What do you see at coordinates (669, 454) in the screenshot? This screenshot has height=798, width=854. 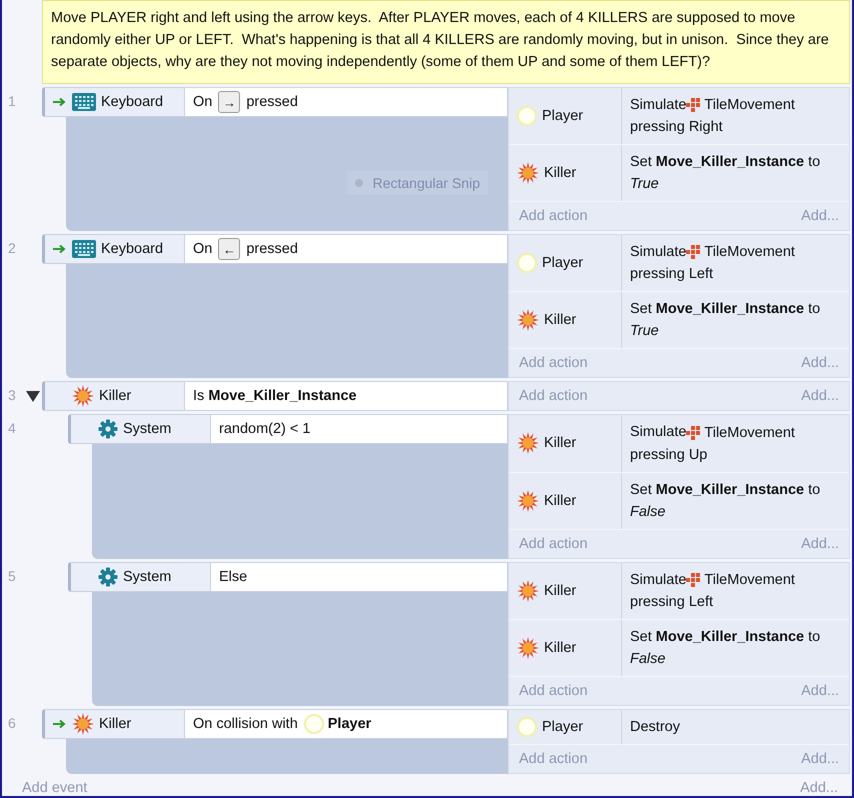 I see `text: pressing Up` at bounding box center [669, 454].